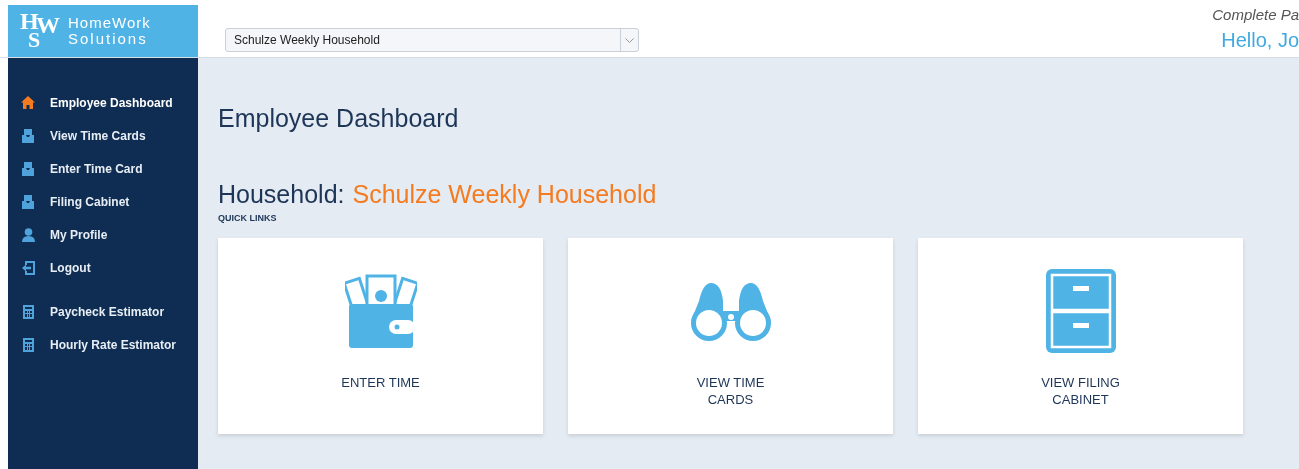 The image size is (1299, 469). I want to click on household-dropdown: Schulze Weekly Household, so click(432, 40).